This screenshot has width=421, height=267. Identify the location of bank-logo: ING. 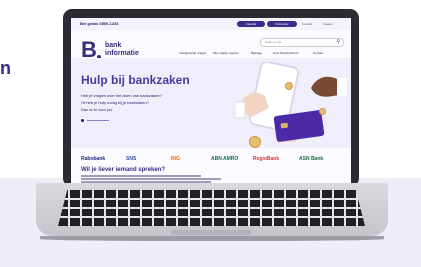
(175, 159).